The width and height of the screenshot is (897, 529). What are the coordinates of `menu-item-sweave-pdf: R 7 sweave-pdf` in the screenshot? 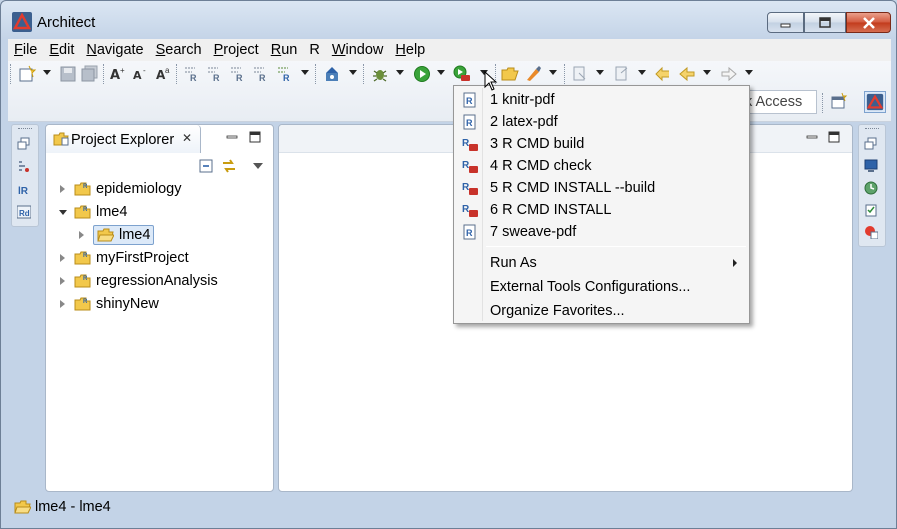 It's located at (601, 232).